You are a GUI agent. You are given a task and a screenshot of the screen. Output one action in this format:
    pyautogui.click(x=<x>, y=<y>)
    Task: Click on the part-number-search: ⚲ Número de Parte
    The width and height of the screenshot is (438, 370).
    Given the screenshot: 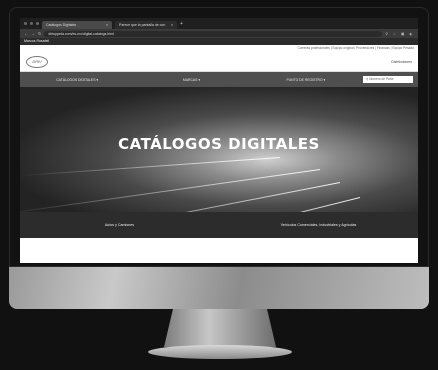 What is the action you would take?
    pyautogui.click(x=387, y=79)
    